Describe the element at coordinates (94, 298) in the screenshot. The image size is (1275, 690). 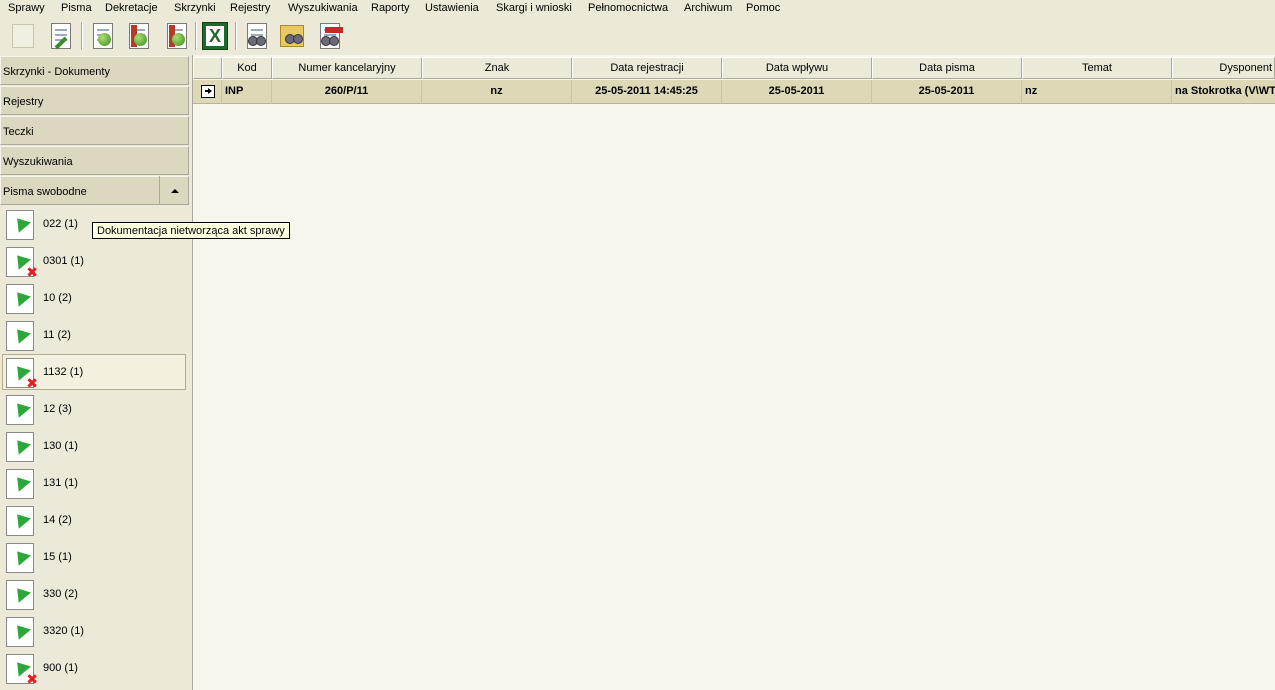
I see `list-item: 10 (2)` at that location.